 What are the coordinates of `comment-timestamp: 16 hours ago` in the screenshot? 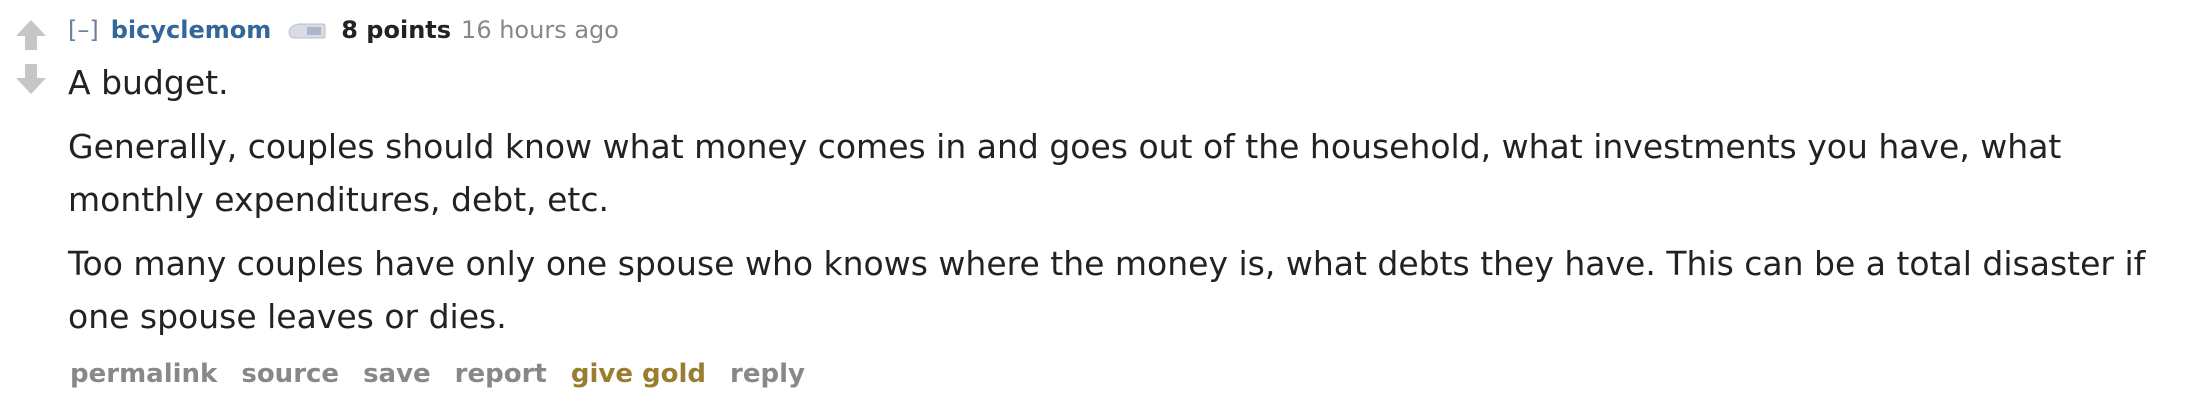 It's located at (540, 30).